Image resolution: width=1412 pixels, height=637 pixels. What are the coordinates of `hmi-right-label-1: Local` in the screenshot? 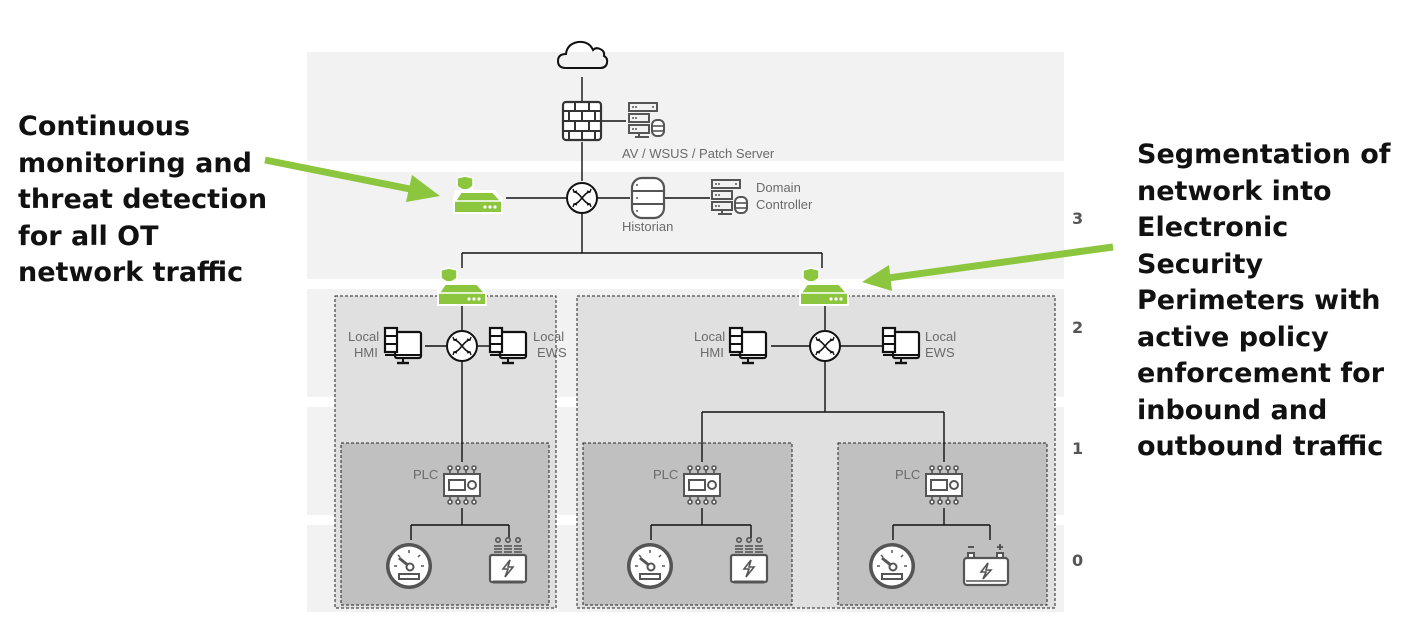 It's located at (709, 336).